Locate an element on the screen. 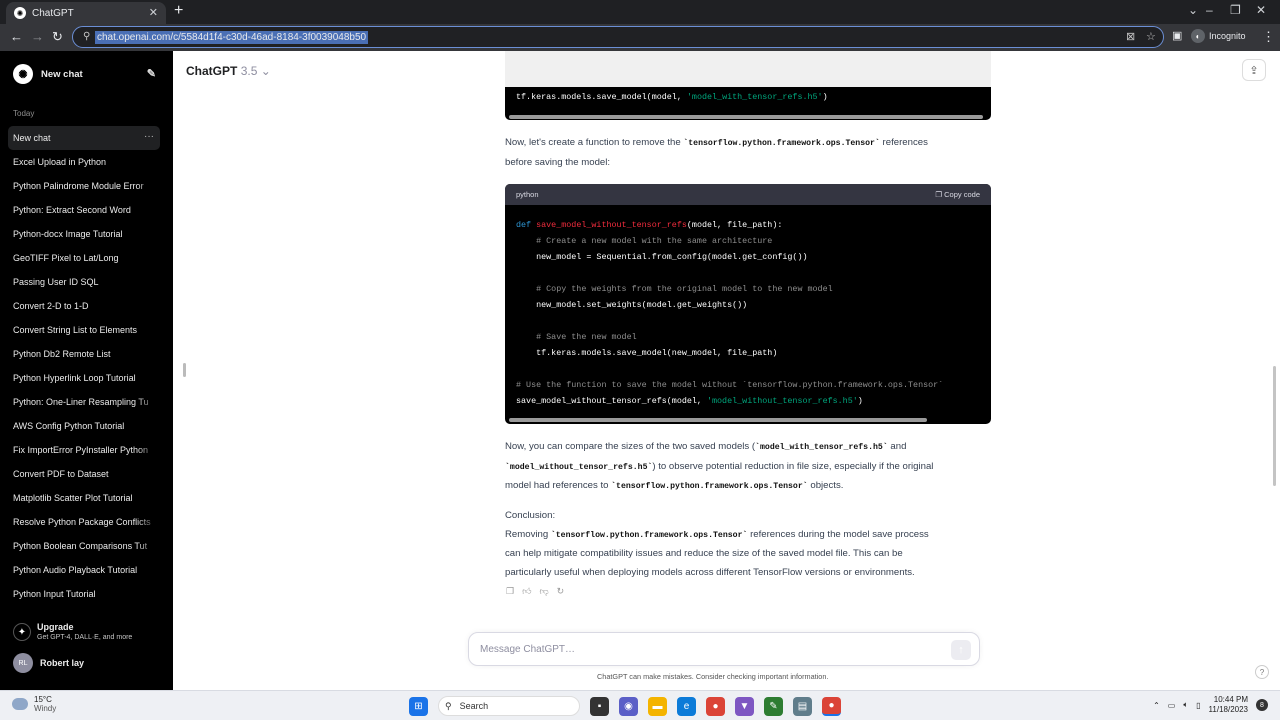 The image size is (1280, 720). model-selector: ChatGPT 3.5 ⌄ is located at coordinates (228, 71).